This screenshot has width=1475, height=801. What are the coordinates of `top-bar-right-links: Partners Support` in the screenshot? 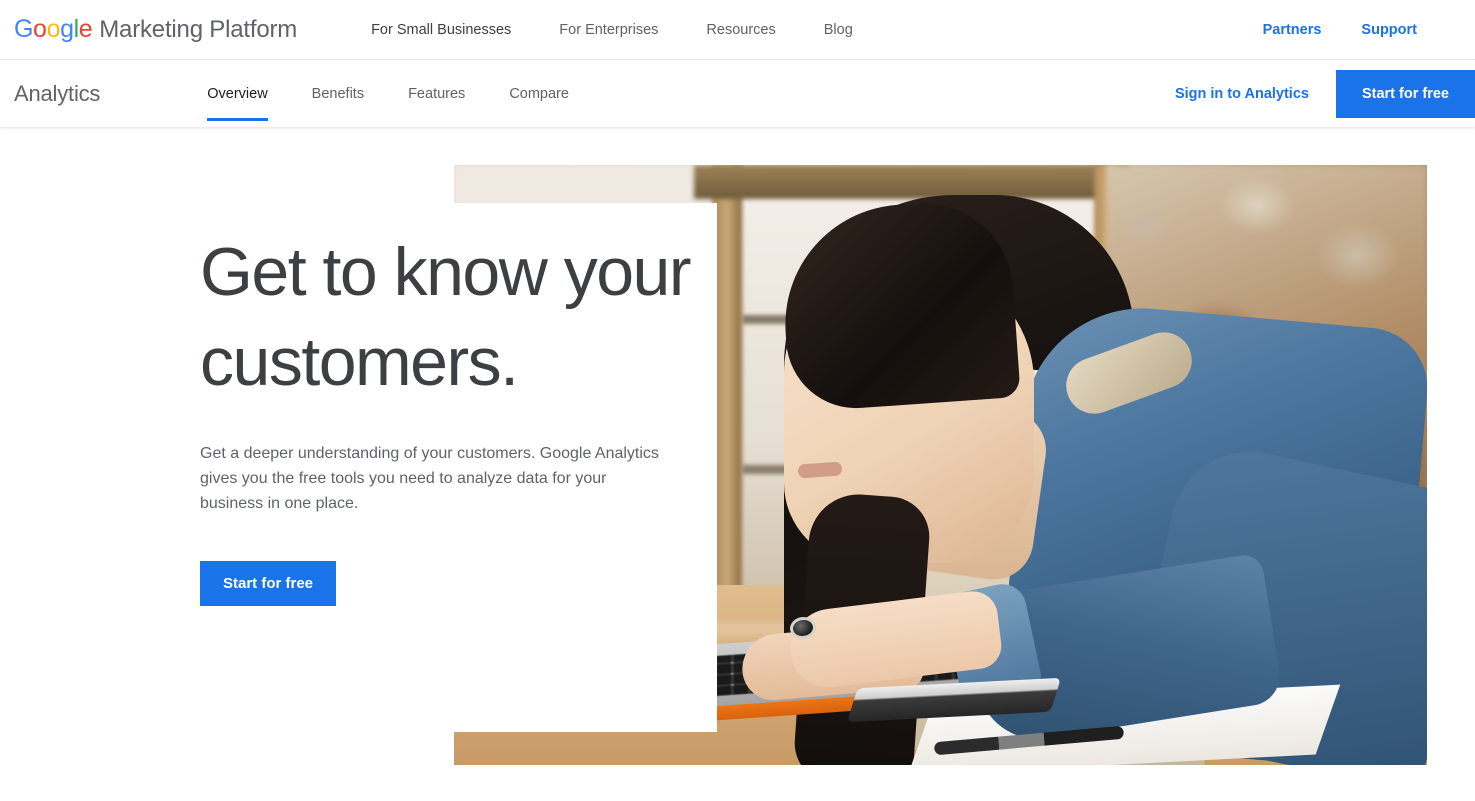 It's located at (1340, 30).